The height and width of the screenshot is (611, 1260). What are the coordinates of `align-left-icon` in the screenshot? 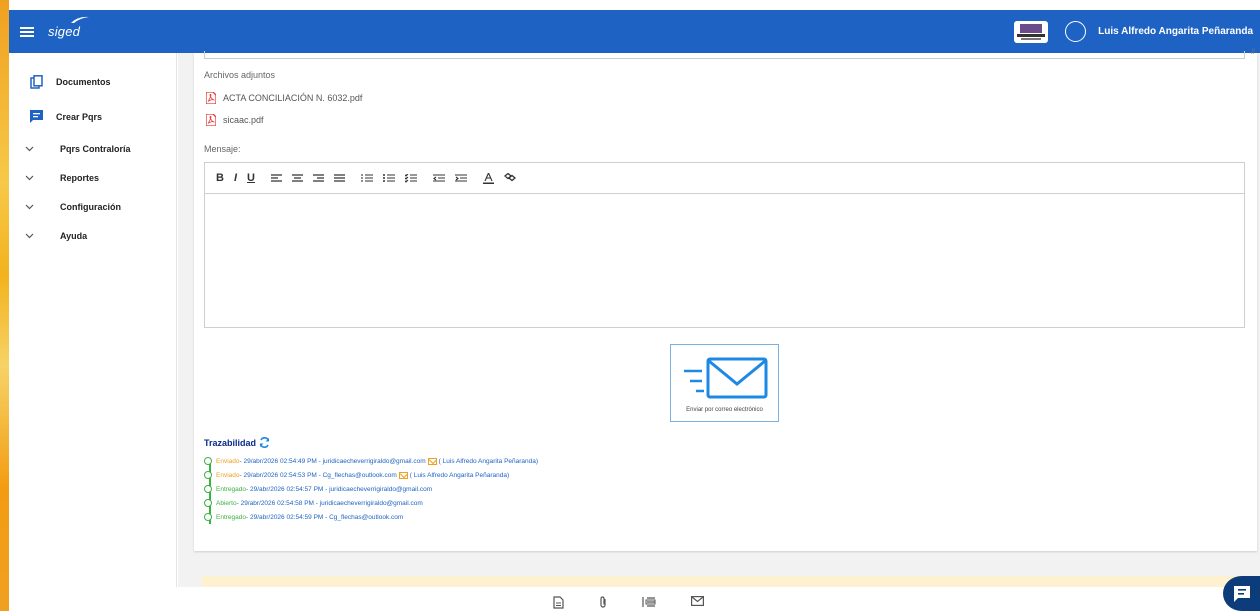 It's located at (276, 178).